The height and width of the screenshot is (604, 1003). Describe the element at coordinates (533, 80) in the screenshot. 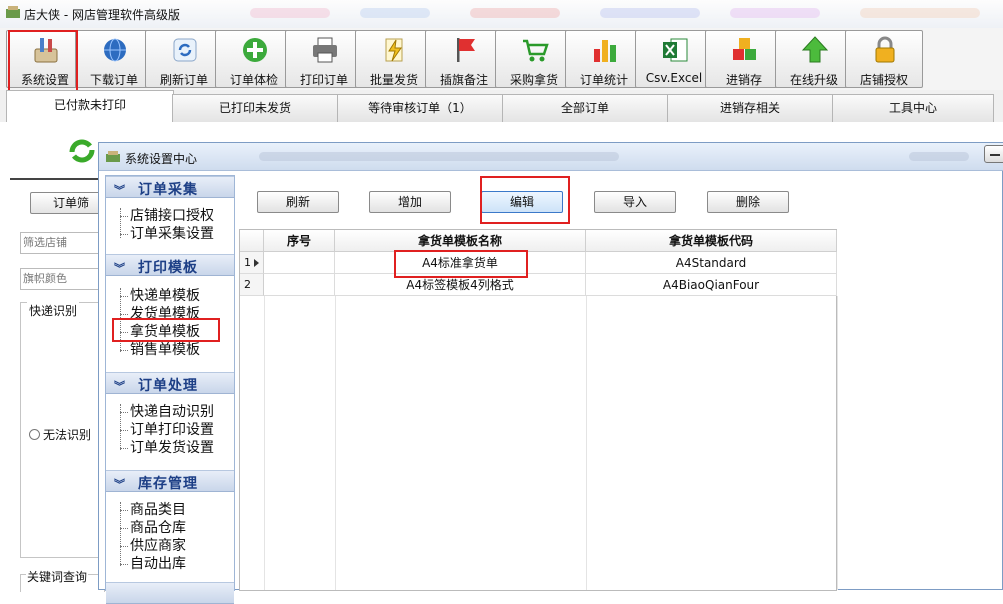

I see `toolbar-button-label: 采购拿货` at that location.